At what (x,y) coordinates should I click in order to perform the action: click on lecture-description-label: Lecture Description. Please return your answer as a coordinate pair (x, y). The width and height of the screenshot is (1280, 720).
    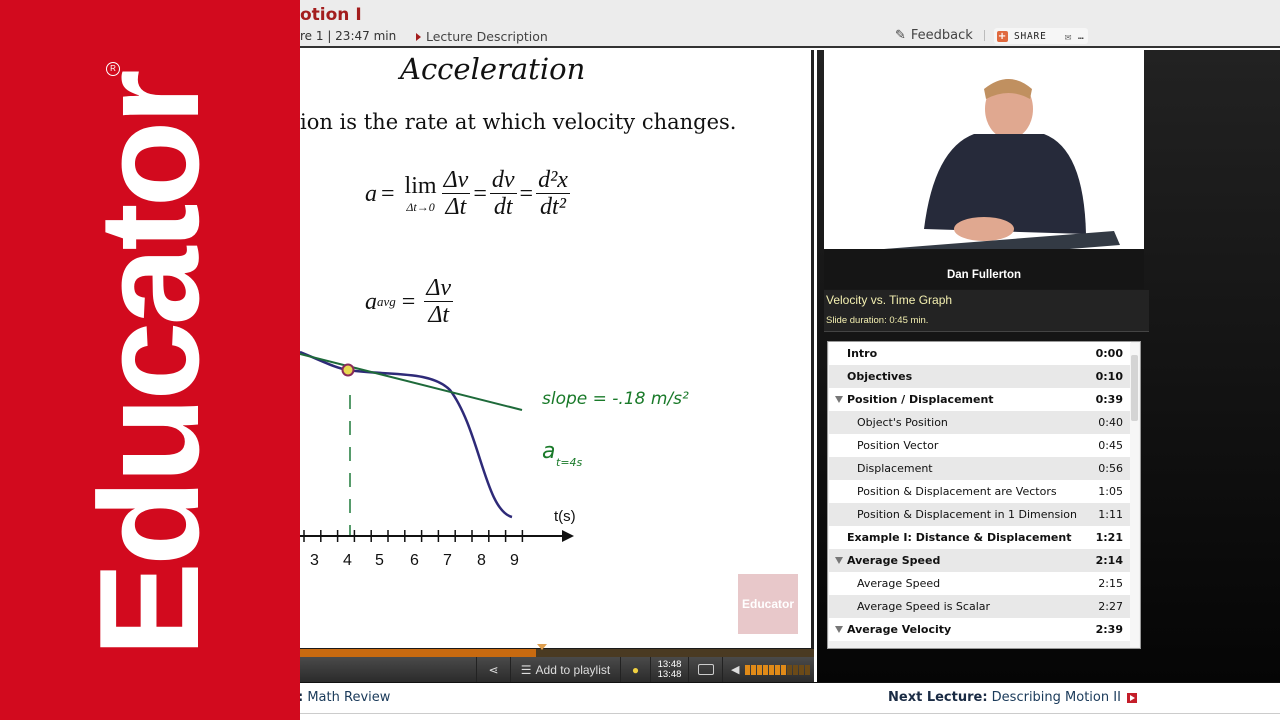
    Looking at the image, I should click on (487, 36).